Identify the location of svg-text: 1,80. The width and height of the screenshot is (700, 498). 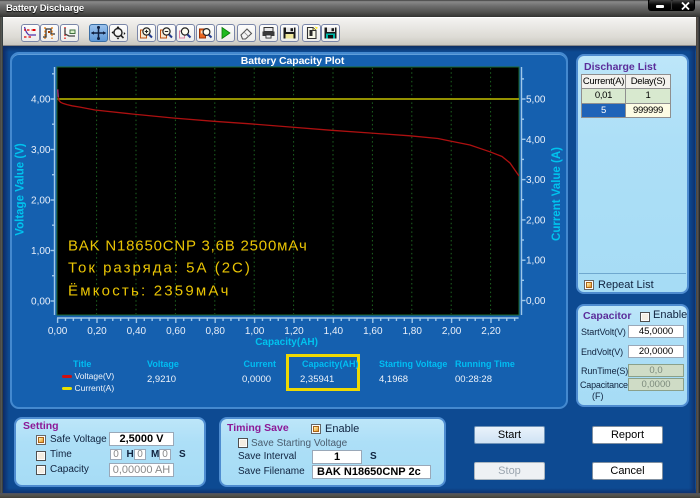
(412, 331).